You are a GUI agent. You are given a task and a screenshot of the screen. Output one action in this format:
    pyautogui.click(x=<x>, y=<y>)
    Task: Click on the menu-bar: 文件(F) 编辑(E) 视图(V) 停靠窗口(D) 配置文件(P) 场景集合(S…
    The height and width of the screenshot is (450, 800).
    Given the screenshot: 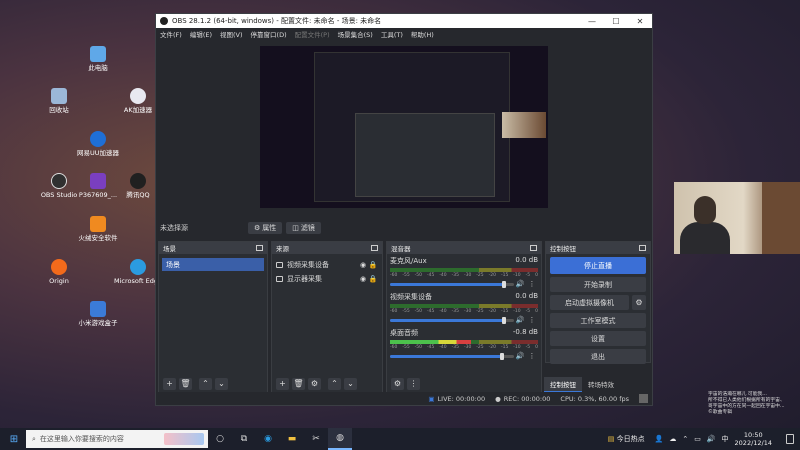 What is the action you would take?
    pyautogui.click(x=404, y=34)
    